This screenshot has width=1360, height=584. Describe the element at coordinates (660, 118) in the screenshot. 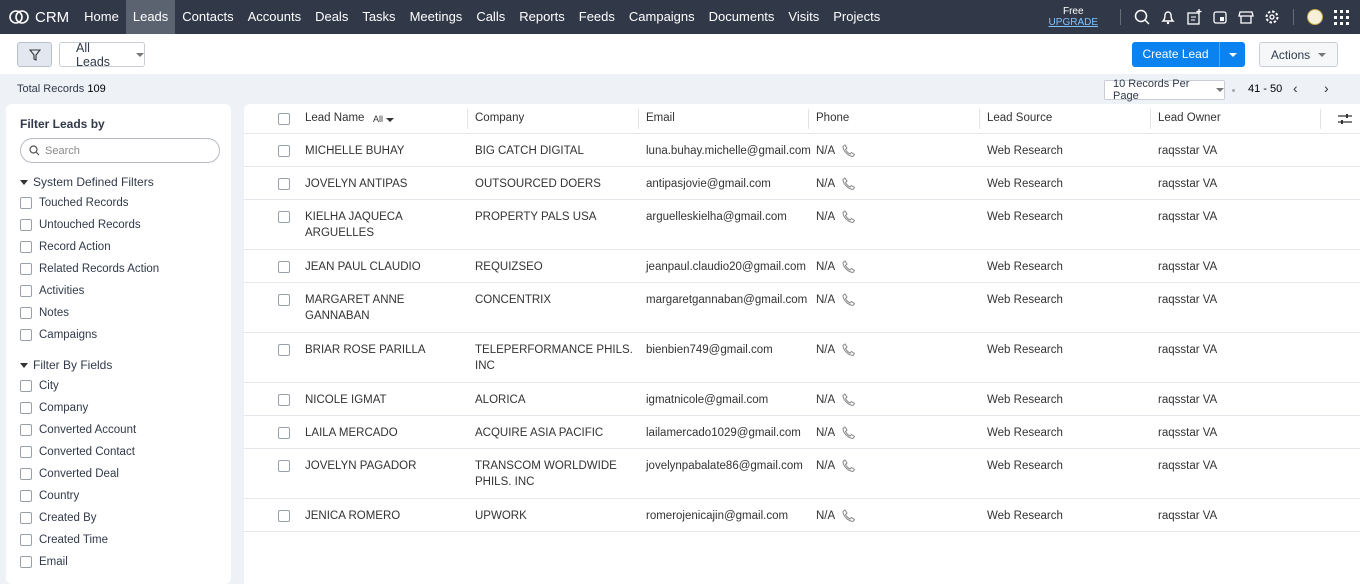

I see `column-header: Email` at that location.